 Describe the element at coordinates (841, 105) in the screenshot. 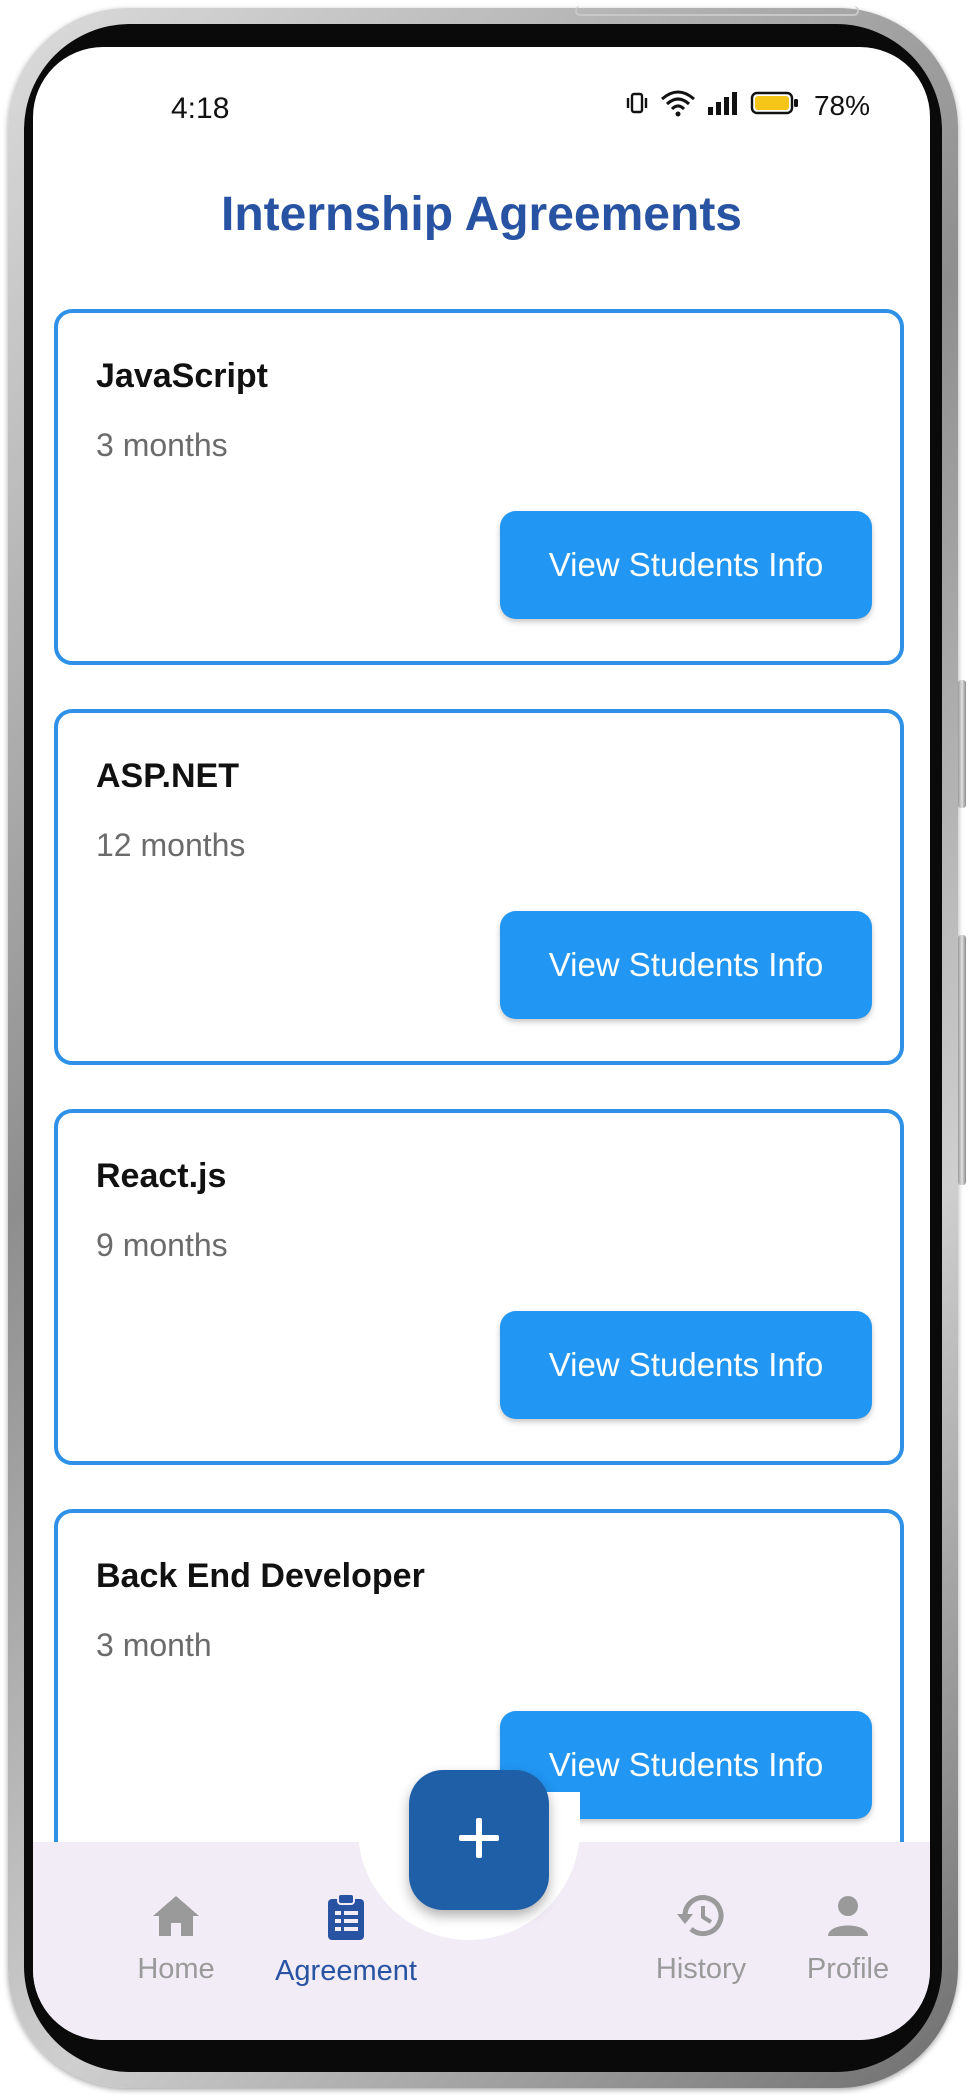

I see `battery-percent: 78%` at that location.